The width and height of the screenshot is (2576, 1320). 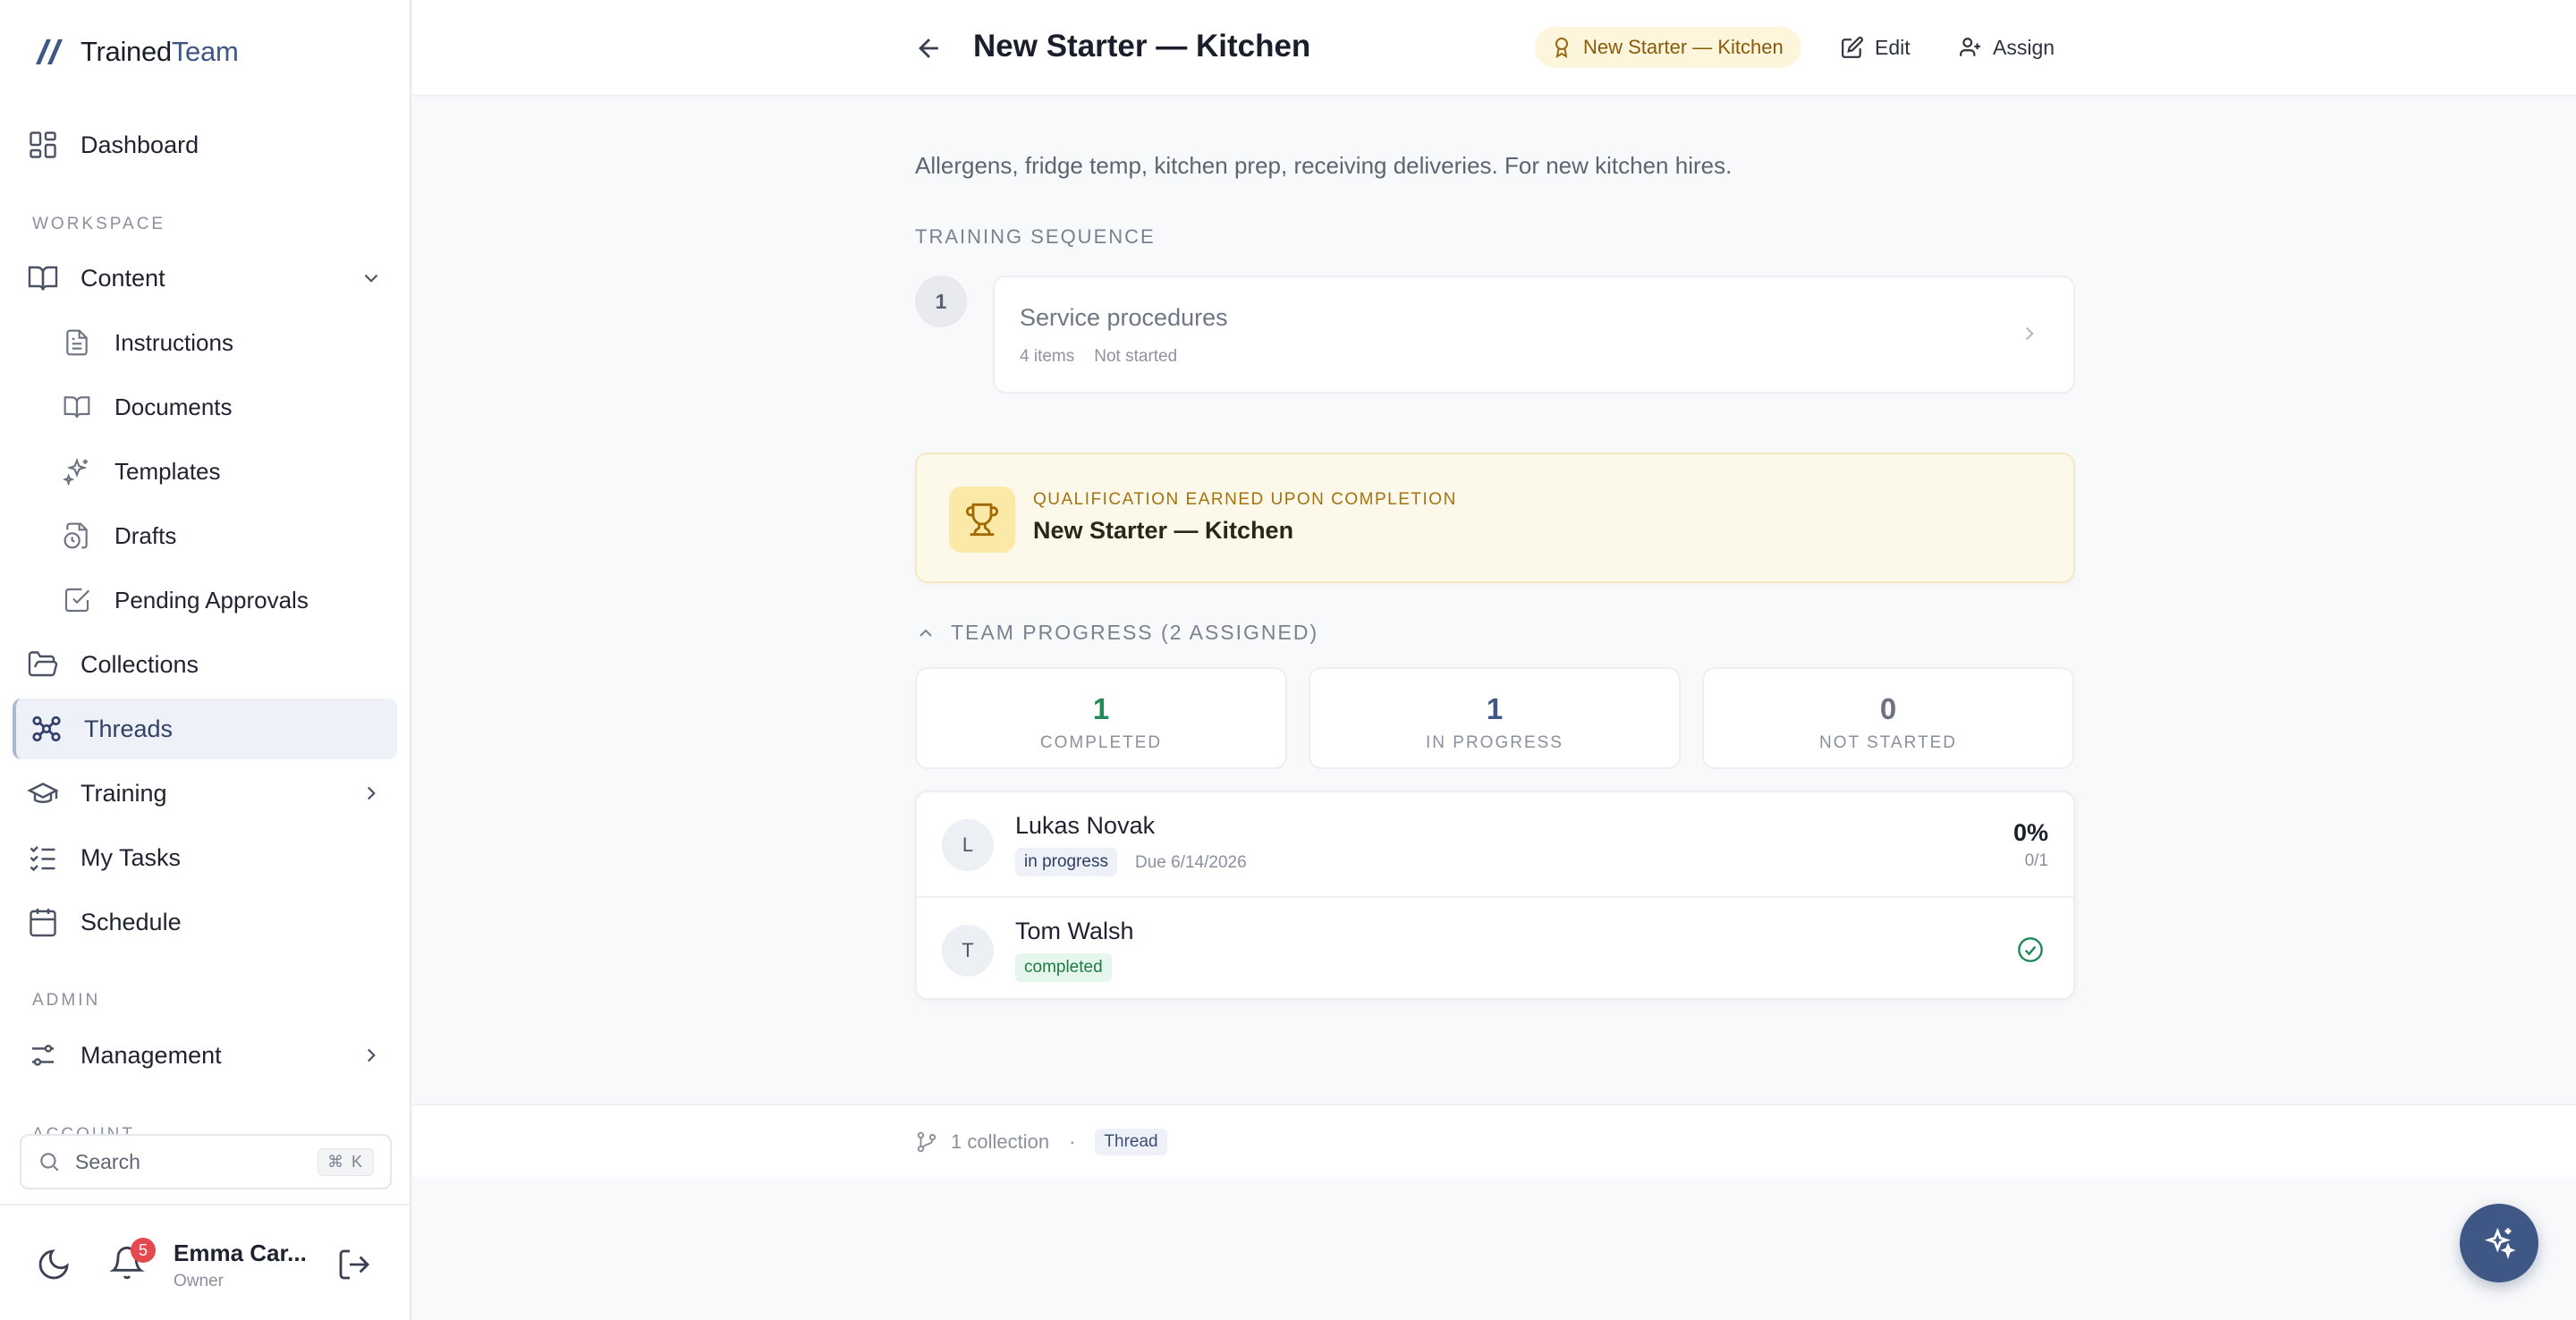 I want to click on sidebar-item-documents: Documents, so click(x=221, y=407).